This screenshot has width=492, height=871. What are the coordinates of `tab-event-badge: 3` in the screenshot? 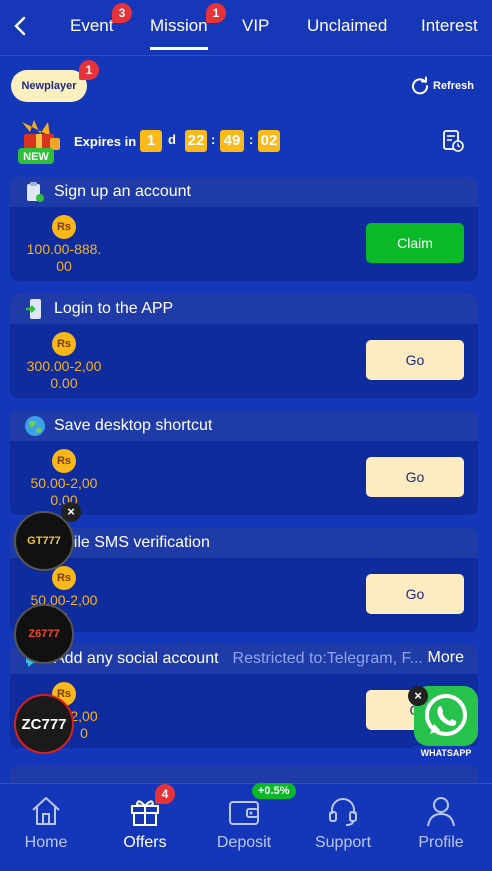 It's located at (122, 13).